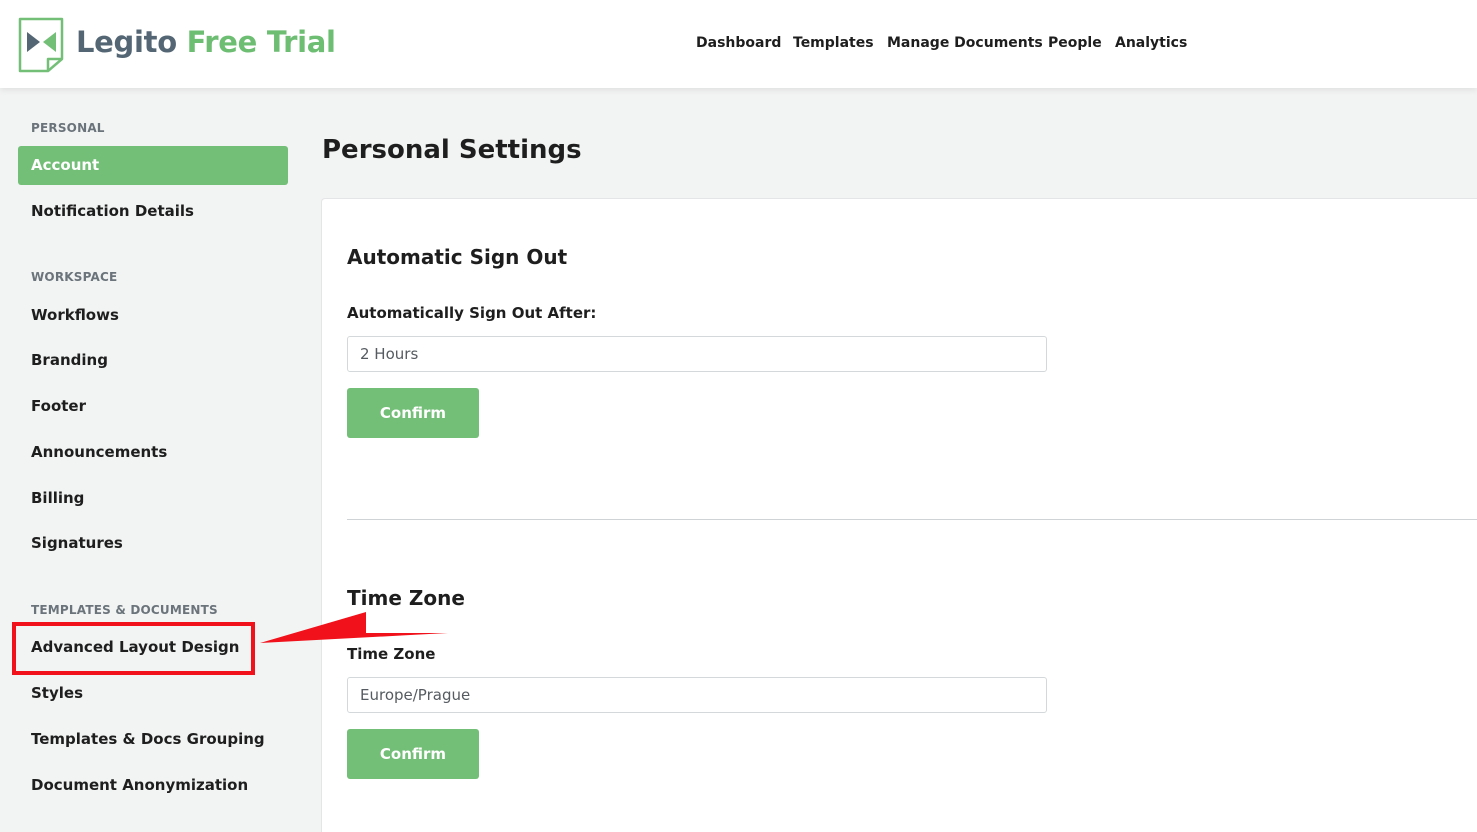 The height and width of the screenshot is (832, 1477). What do you see at coordinates (457, 257) in the screenshot?
I see `automatic-sign-out-title: Automatic Sign Out` at bounding box center [457, 257].